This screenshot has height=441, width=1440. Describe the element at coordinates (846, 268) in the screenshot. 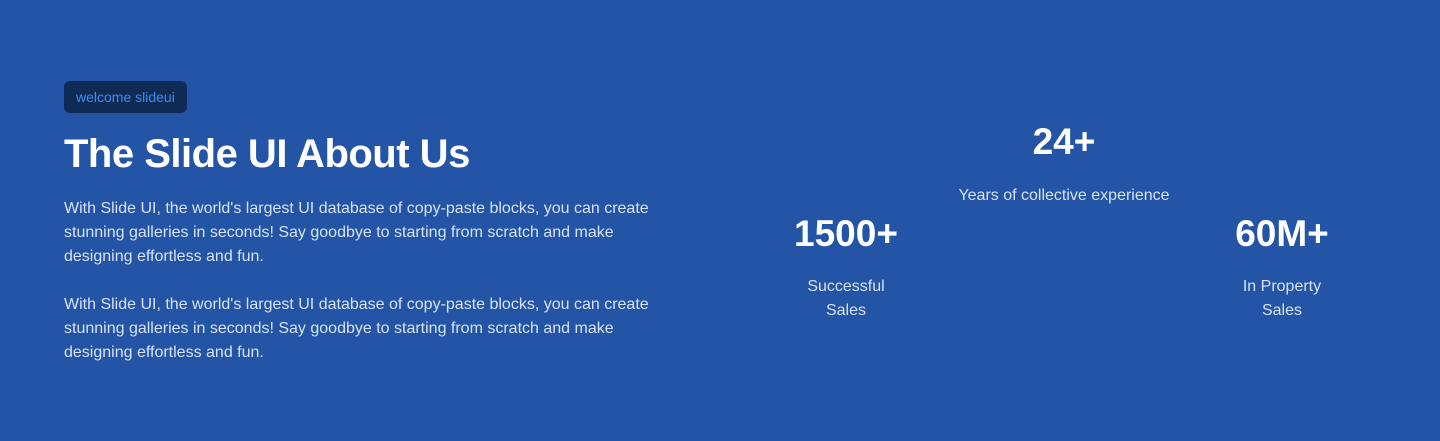

I see `stat-successful-sales: 1500+ Successful Sales` at that location.